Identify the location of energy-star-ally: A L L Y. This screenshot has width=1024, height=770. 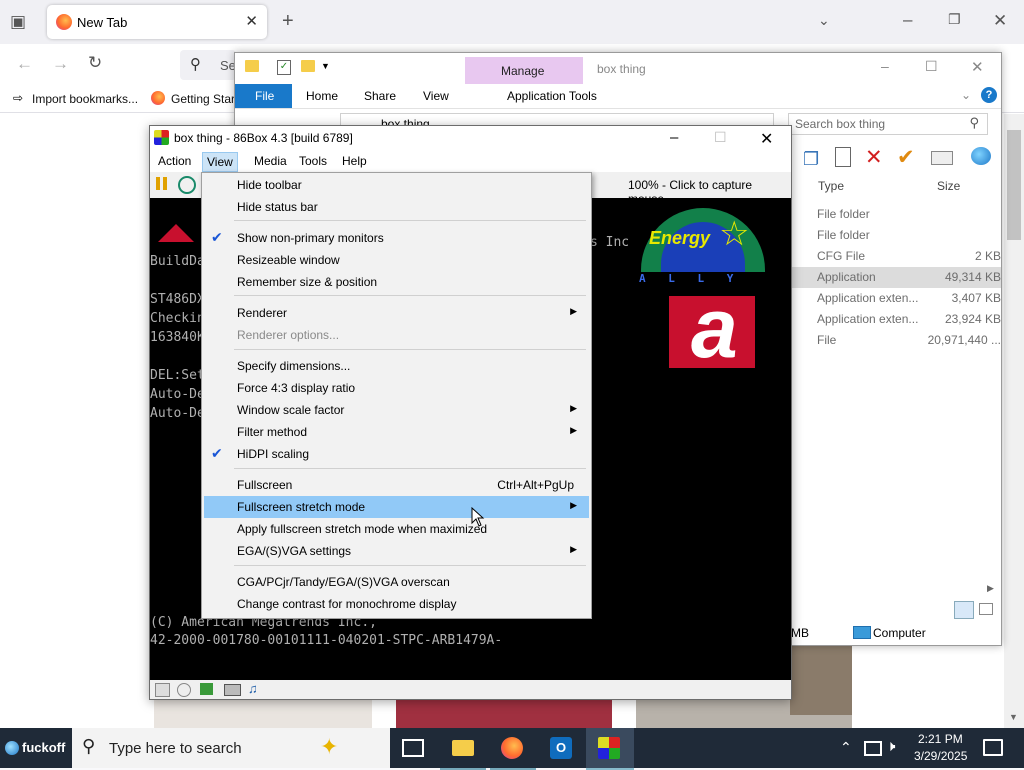
(690, 278).